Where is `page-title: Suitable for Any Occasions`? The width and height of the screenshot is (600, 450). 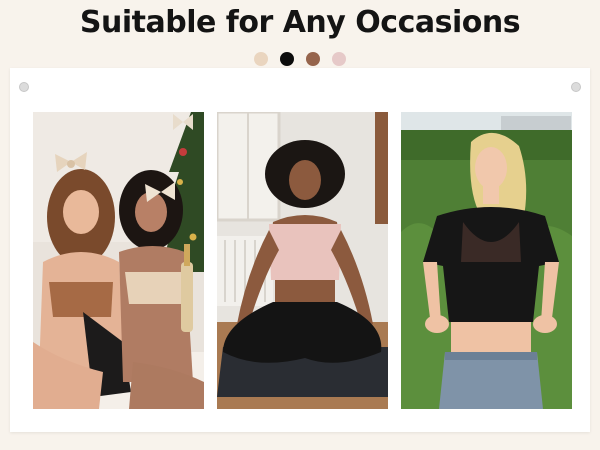 page-title: Suitable for Any Occasions is located at coordinates (300, 22).